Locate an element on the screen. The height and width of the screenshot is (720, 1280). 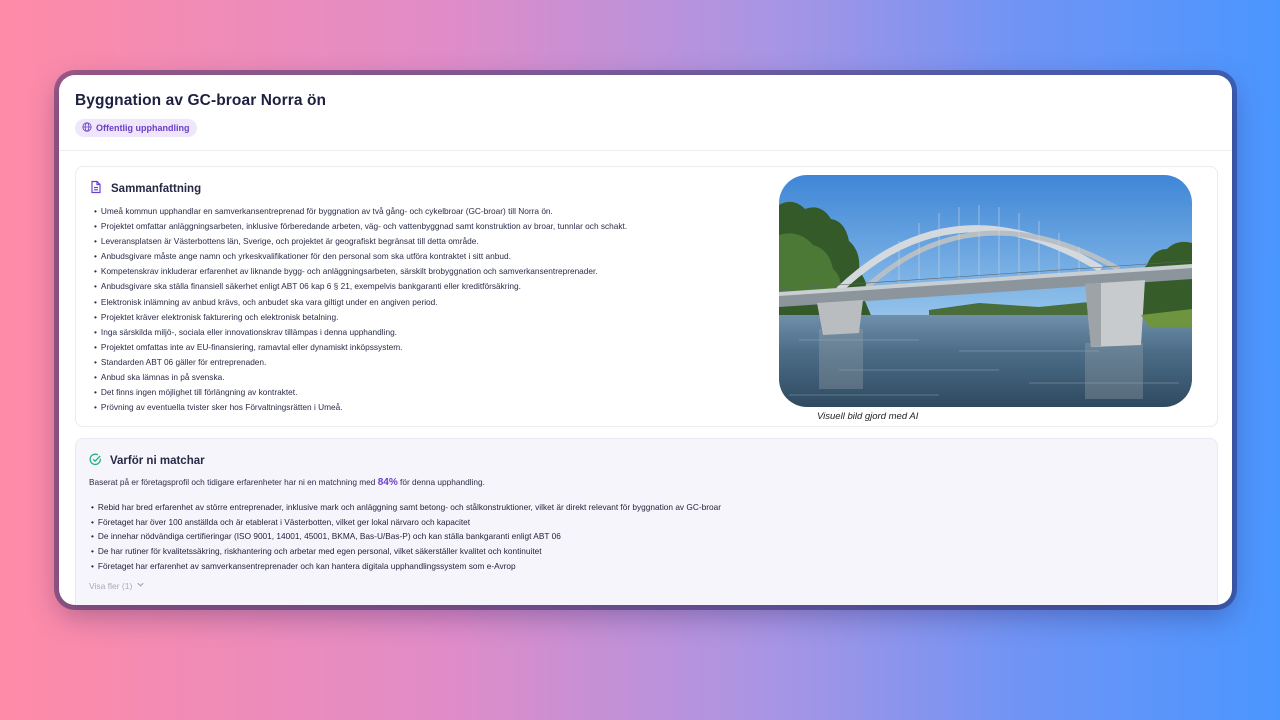
header-divider is located at coordinates (645, 150).